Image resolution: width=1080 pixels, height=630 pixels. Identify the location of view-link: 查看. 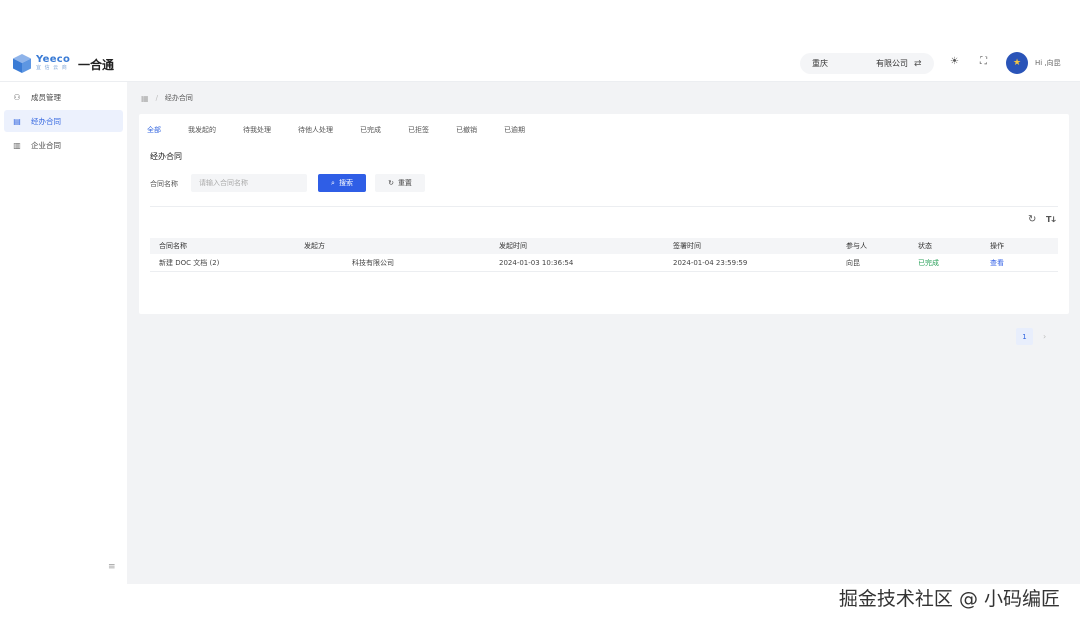
(997, 263).